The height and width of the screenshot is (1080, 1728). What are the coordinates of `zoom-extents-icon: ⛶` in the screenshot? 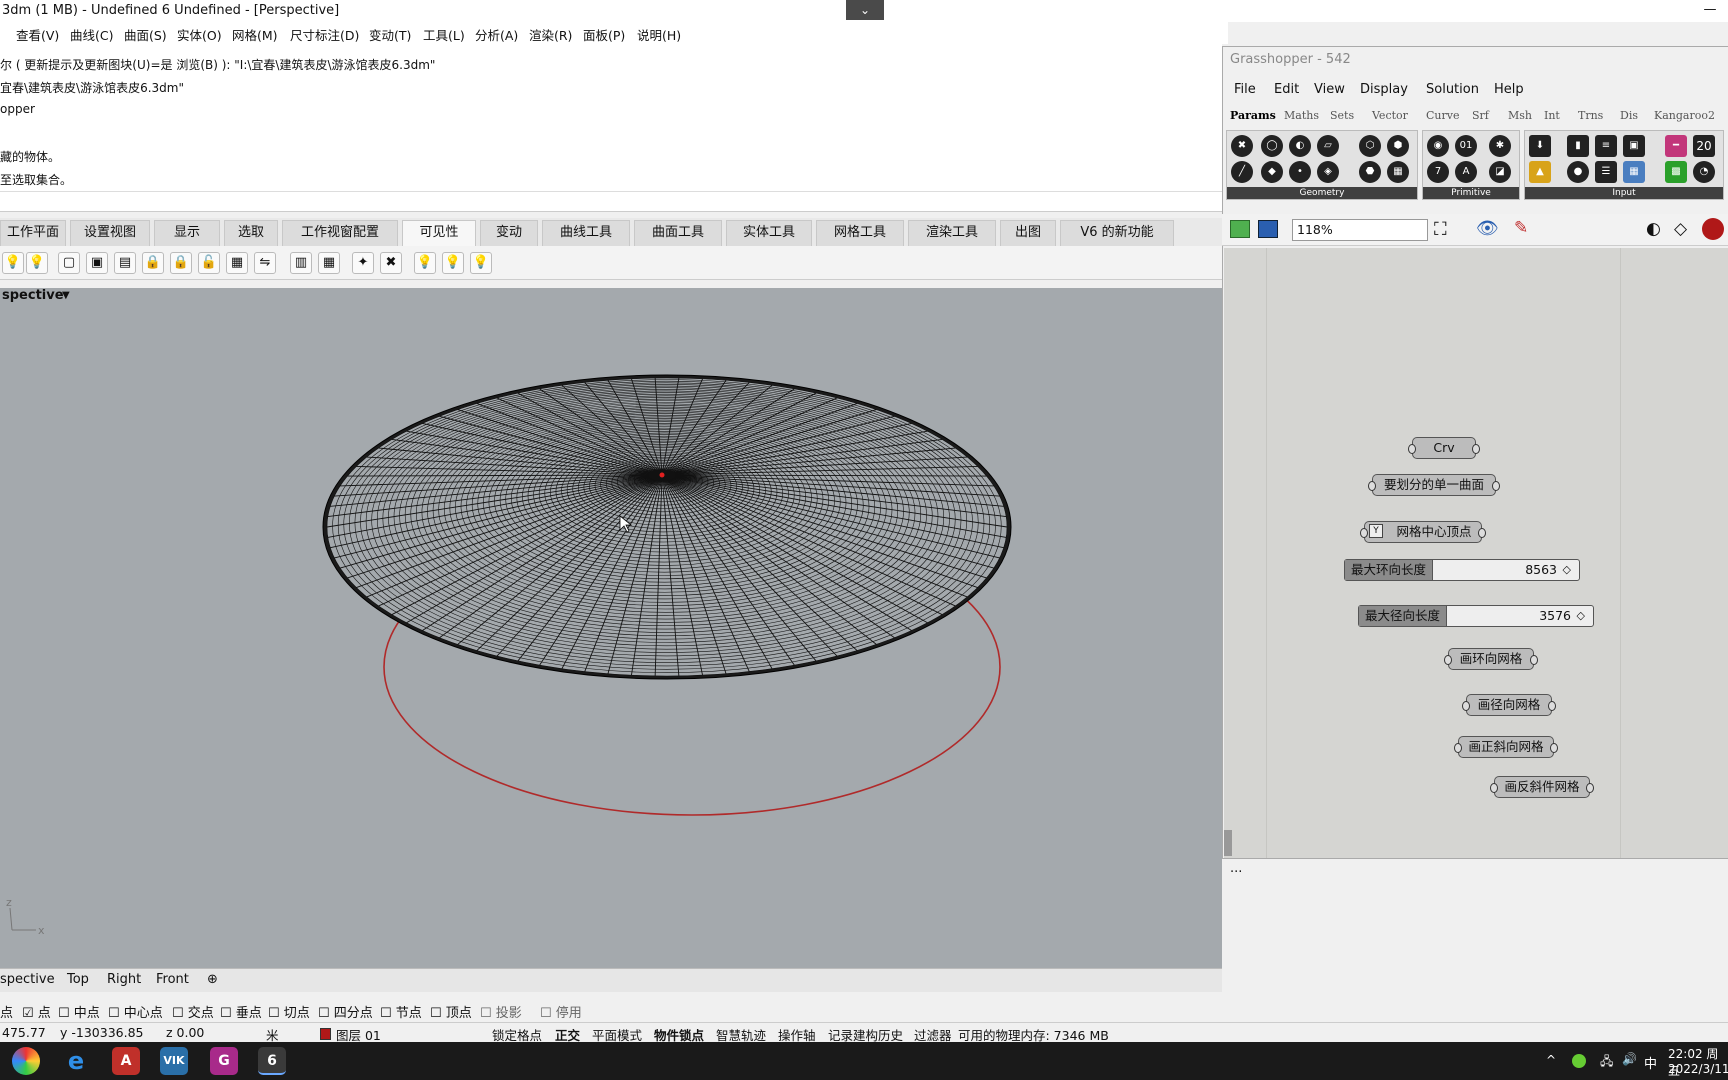 It's located at (1440, 229).